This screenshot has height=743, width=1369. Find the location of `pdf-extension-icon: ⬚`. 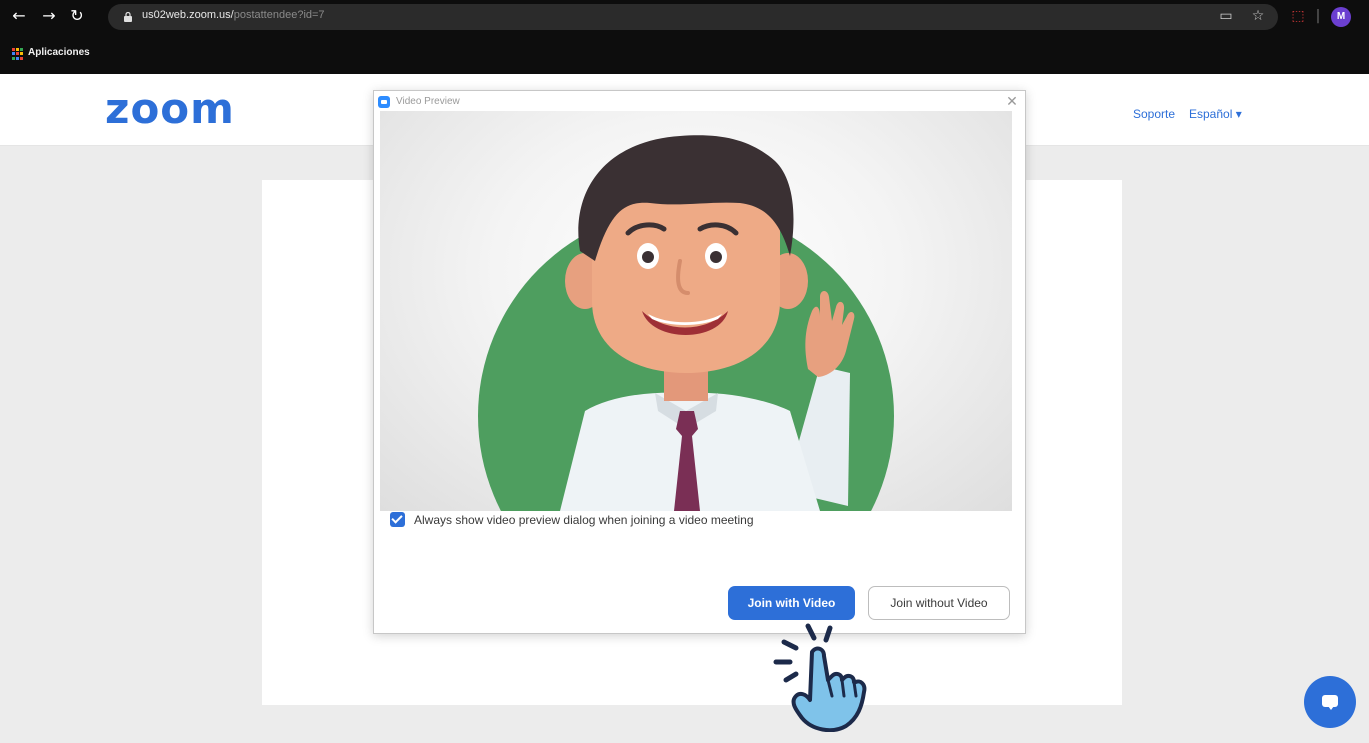

pdf-extension-icon: ⬚ is located at coordinates (1298, 16).